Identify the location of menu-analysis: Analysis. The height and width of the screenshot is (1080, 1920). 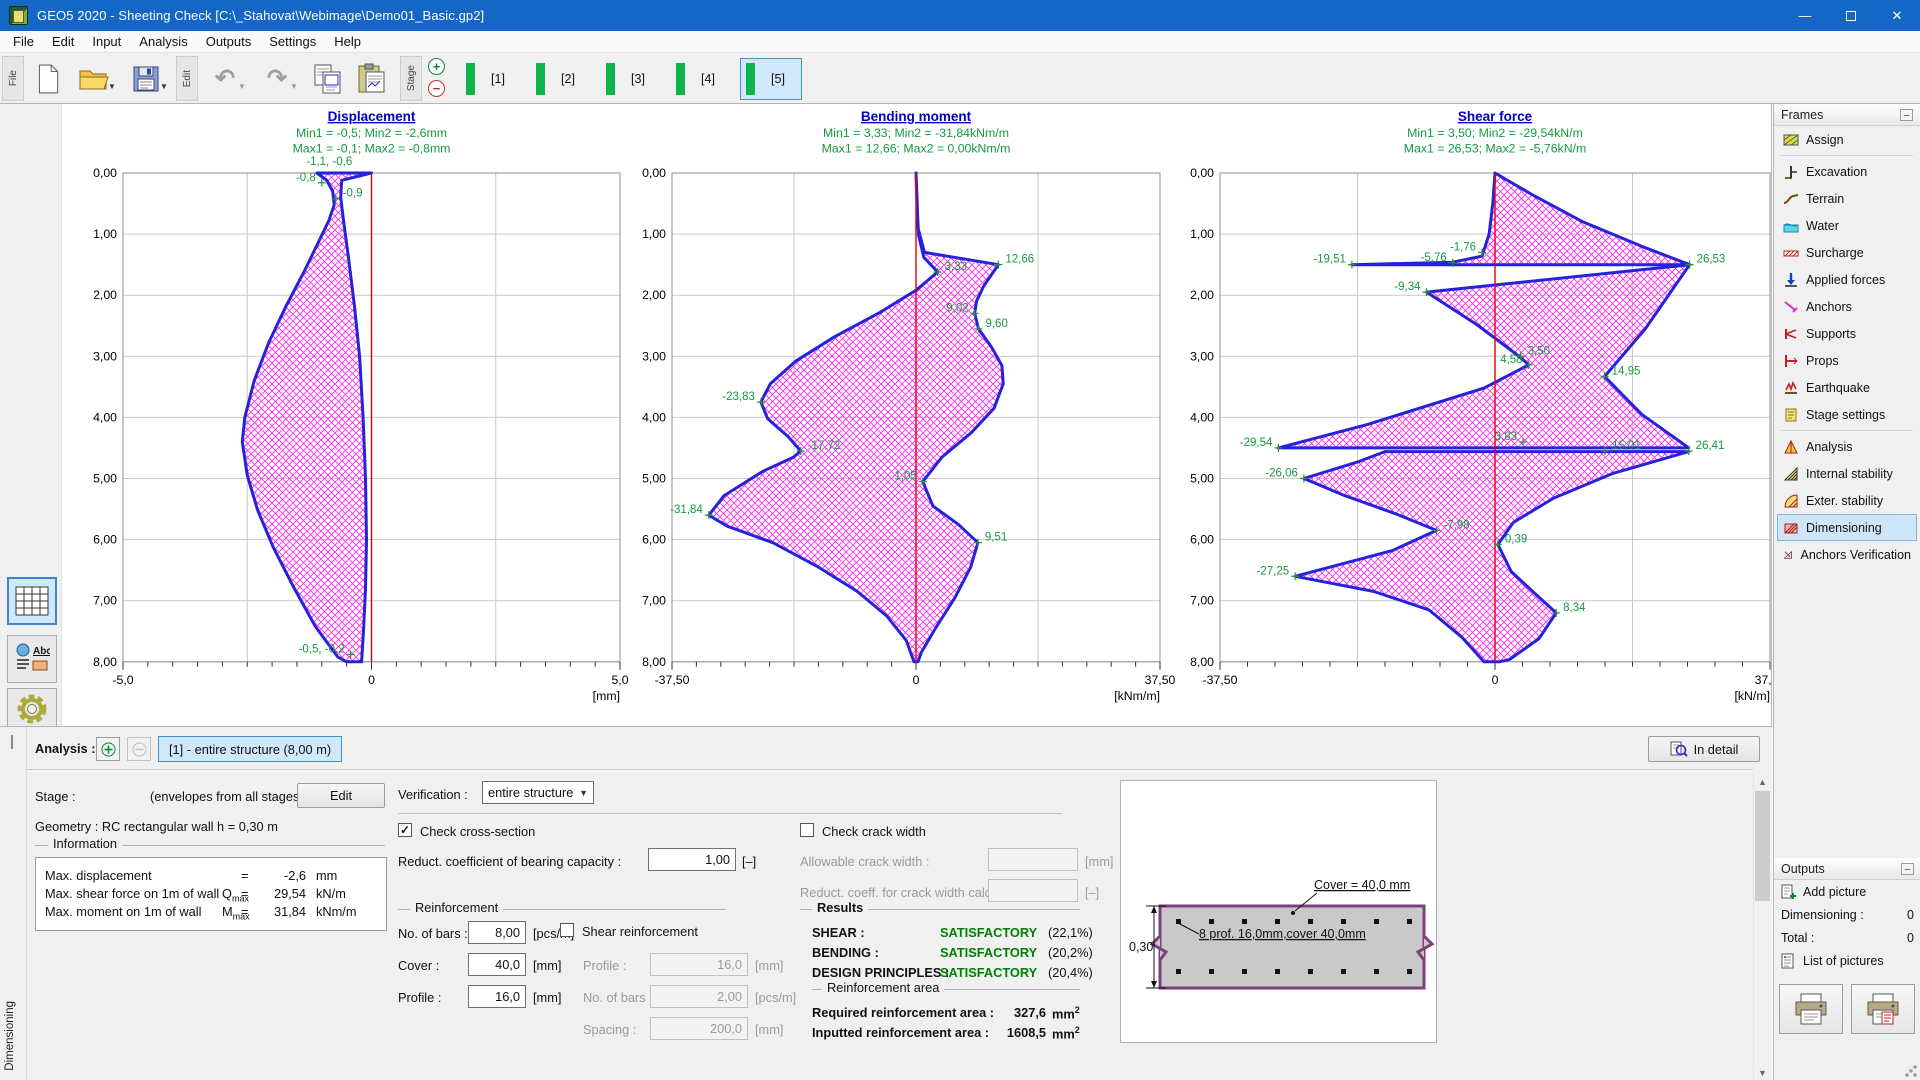
(163, 41).